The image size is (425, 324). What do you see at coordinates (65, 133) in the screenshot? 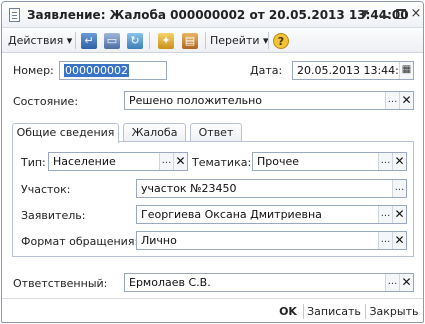
I see `tab-general: Общие сведения` at bounding box center [65, 133].